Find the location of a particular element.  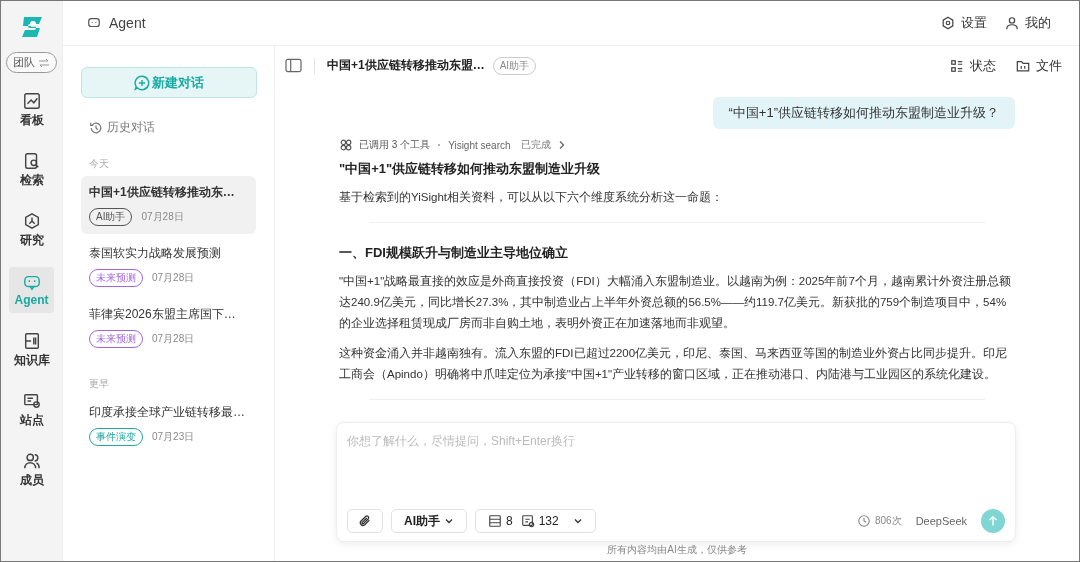

tool-source: Yisight search is located at coordinates (479, 145).